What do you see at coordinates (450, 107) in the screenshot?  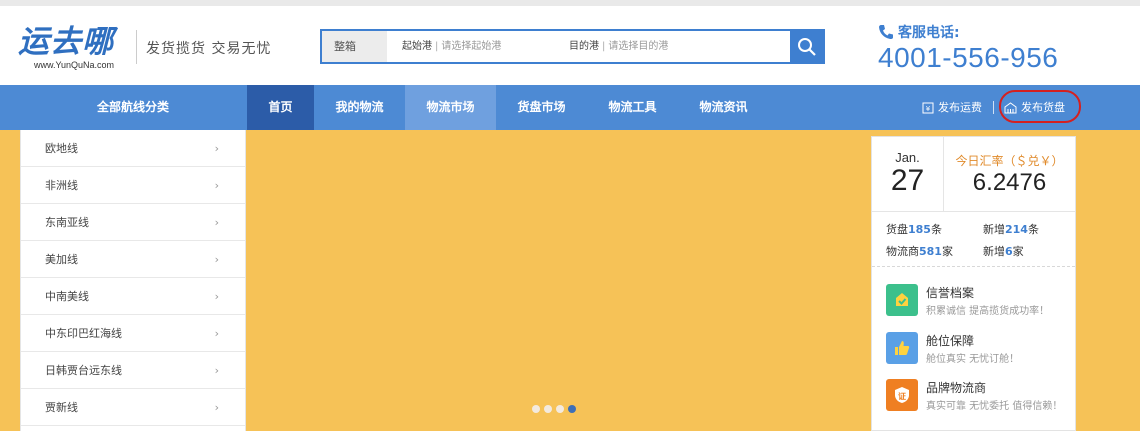 I see `nav-logistics-market: 物流市场` at bounding box center [450, 107].